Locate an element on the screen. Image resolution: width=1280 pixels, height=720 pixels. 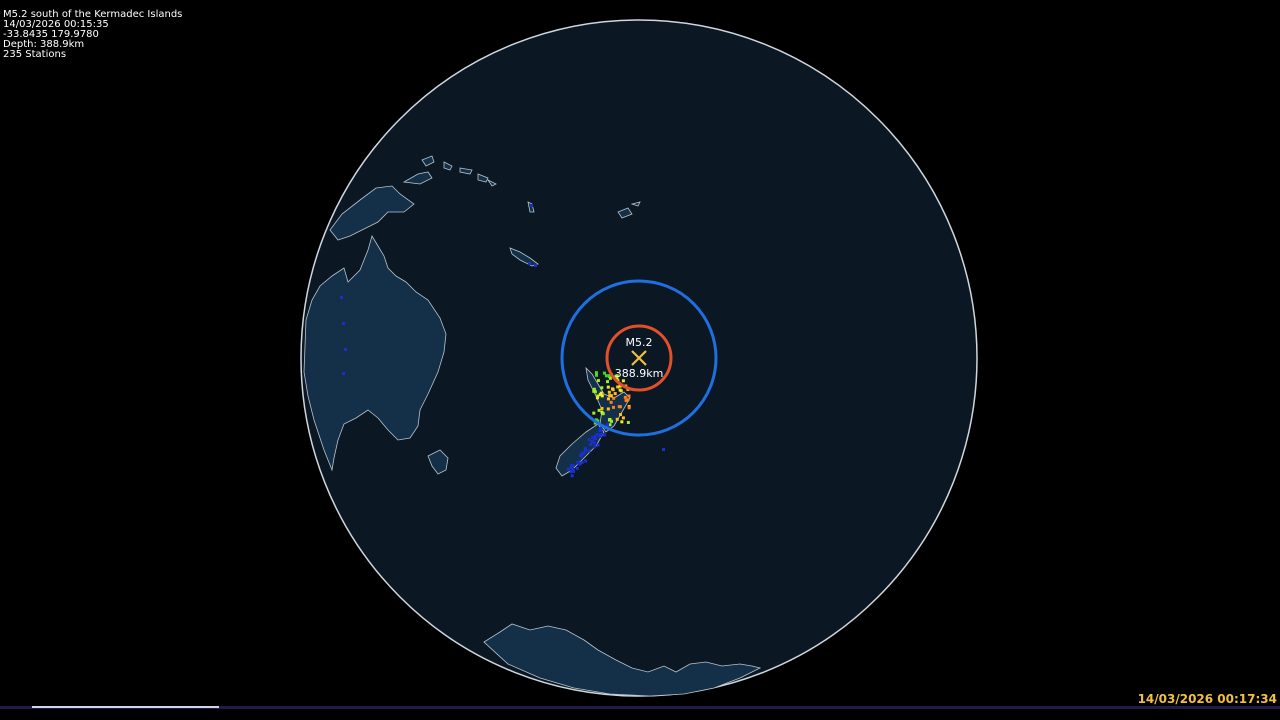
timeline-bar is located at coordinates (640, 707).